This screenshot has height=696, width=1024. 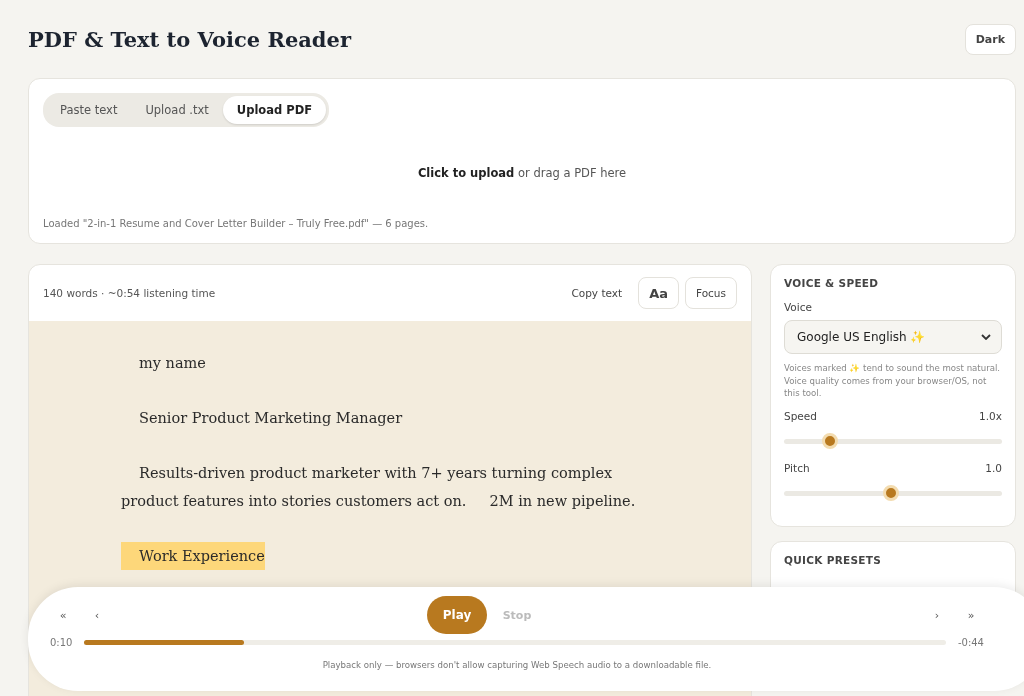 I want to click on panel-heading: QUICK PRESETS, so click(x=833, y=559).